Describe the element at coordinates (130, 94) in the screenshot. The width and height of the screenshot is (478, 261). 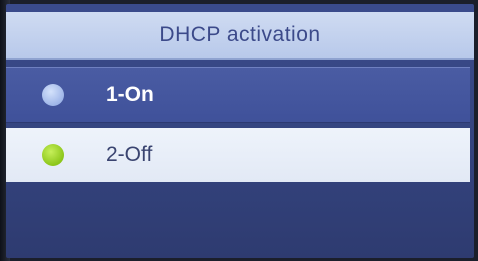
I see `menu-item-label: 1-On` at that location.